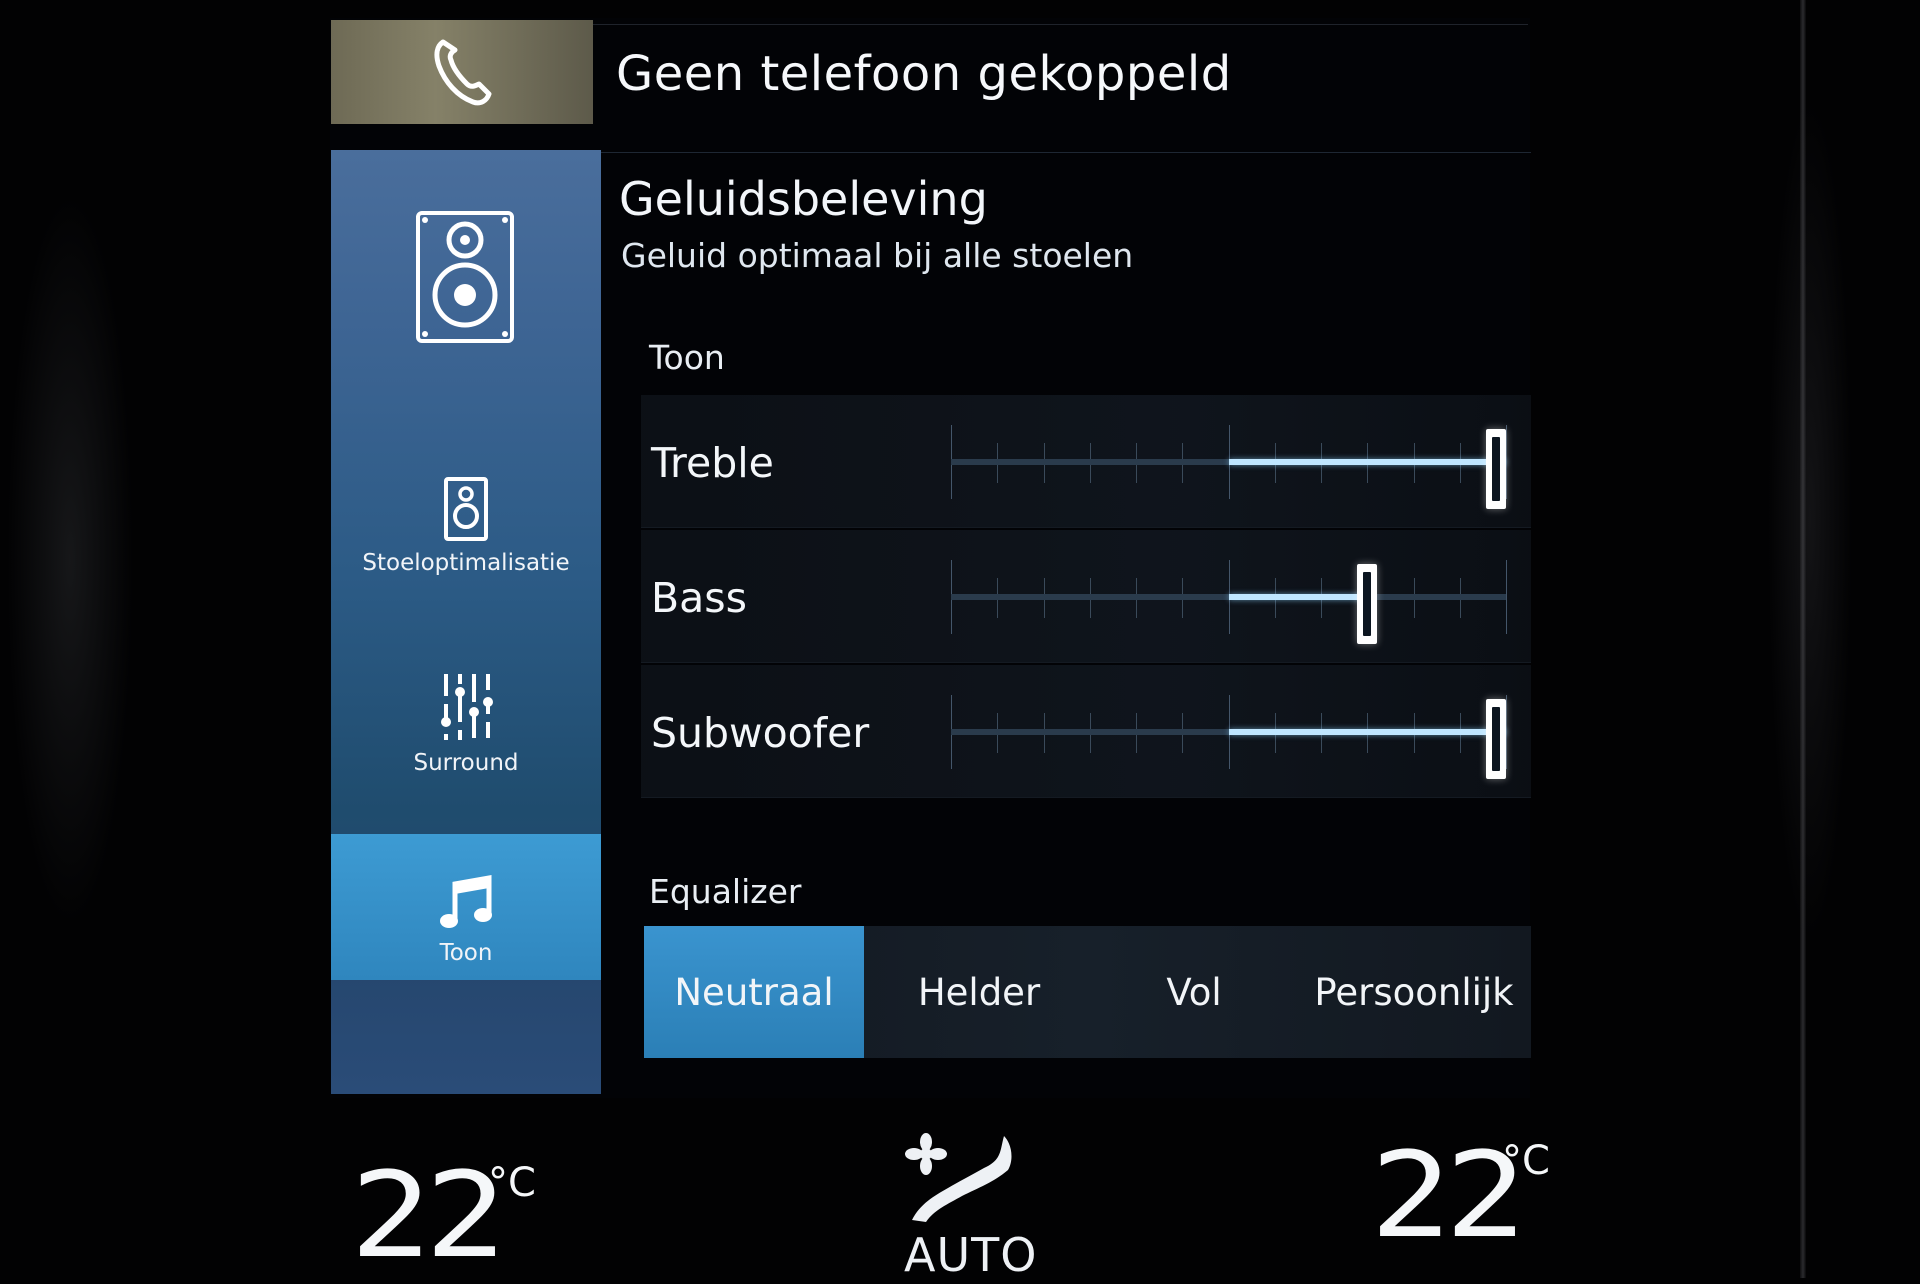 The image size is (1920, 1284). What do you see at coordinates (1060, 24) in the screenshot?
I see `phone-bar-divider` at bounding box center [1060, 24].